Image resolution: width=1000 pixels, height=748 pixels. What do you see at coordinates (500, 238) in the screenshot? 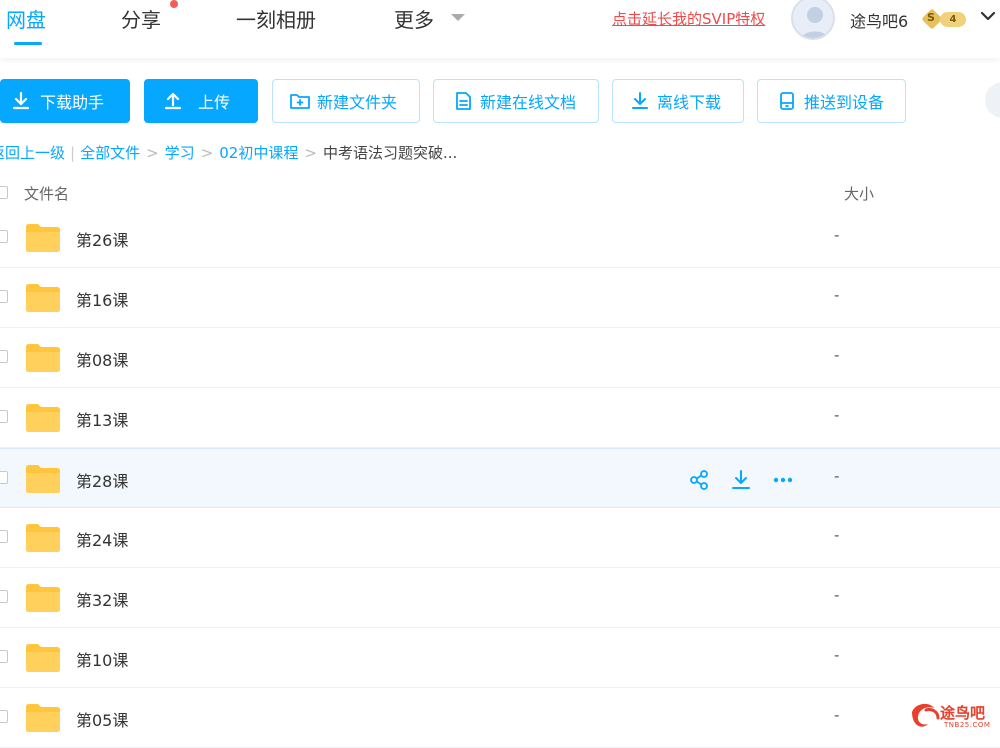
I see `table-row: 第26课 -` at bounding box center [500, 238].